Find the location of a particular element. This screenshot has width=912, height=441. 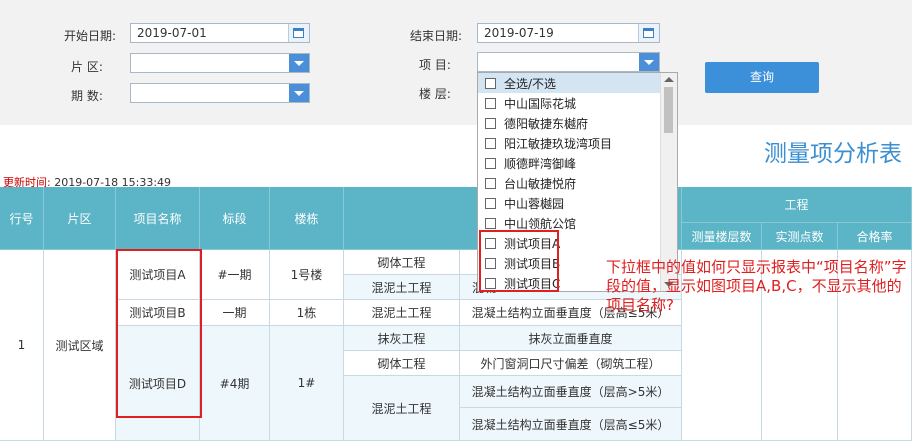

start-date-value: 2019-07-01 is located at coordinates (172, 33).